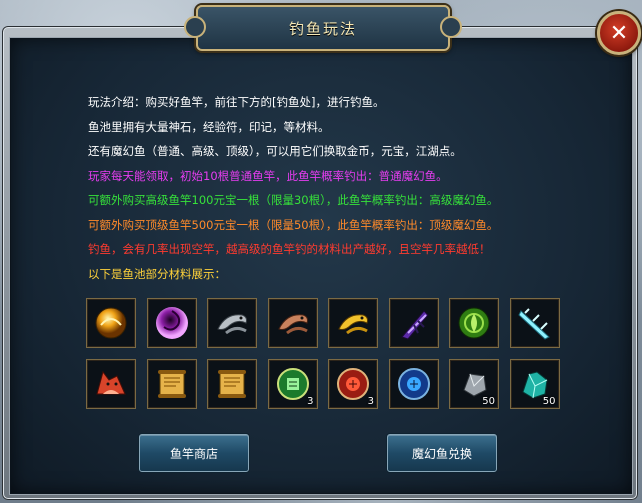  I want to click on green-rune-orb-icon, so click(474, 323).